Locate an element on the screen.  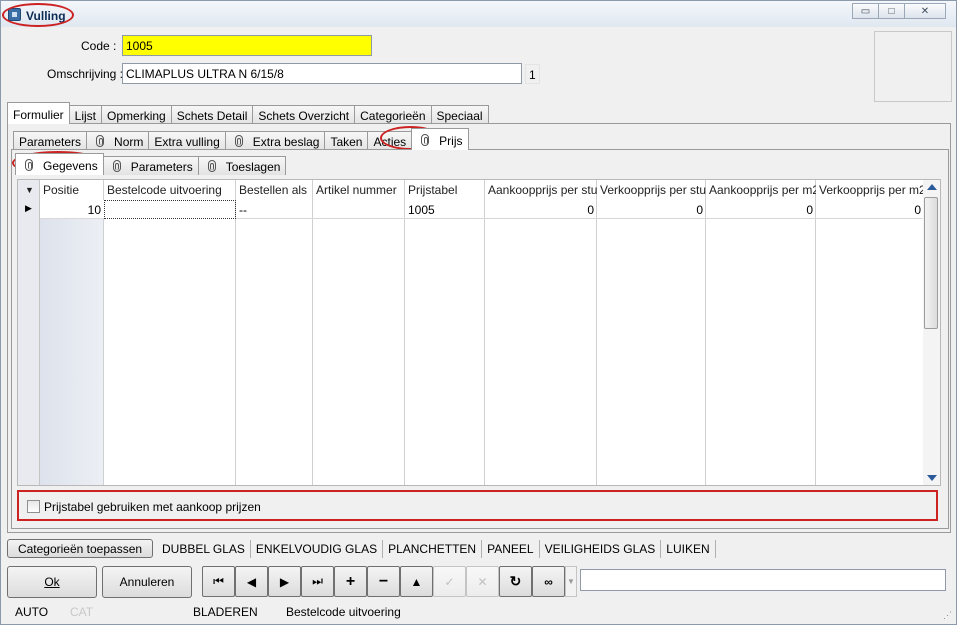
refresh-icon: ↻ is located at coordinates (515, 581).